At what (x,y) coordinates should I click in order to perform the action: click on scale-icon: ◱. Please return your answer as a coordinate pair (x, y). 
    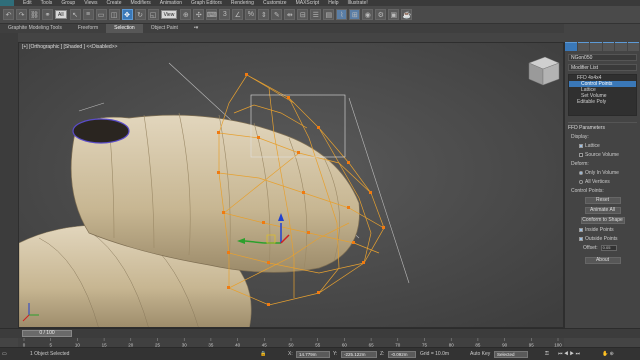
    Looking at the image, I should click on (153, 14).